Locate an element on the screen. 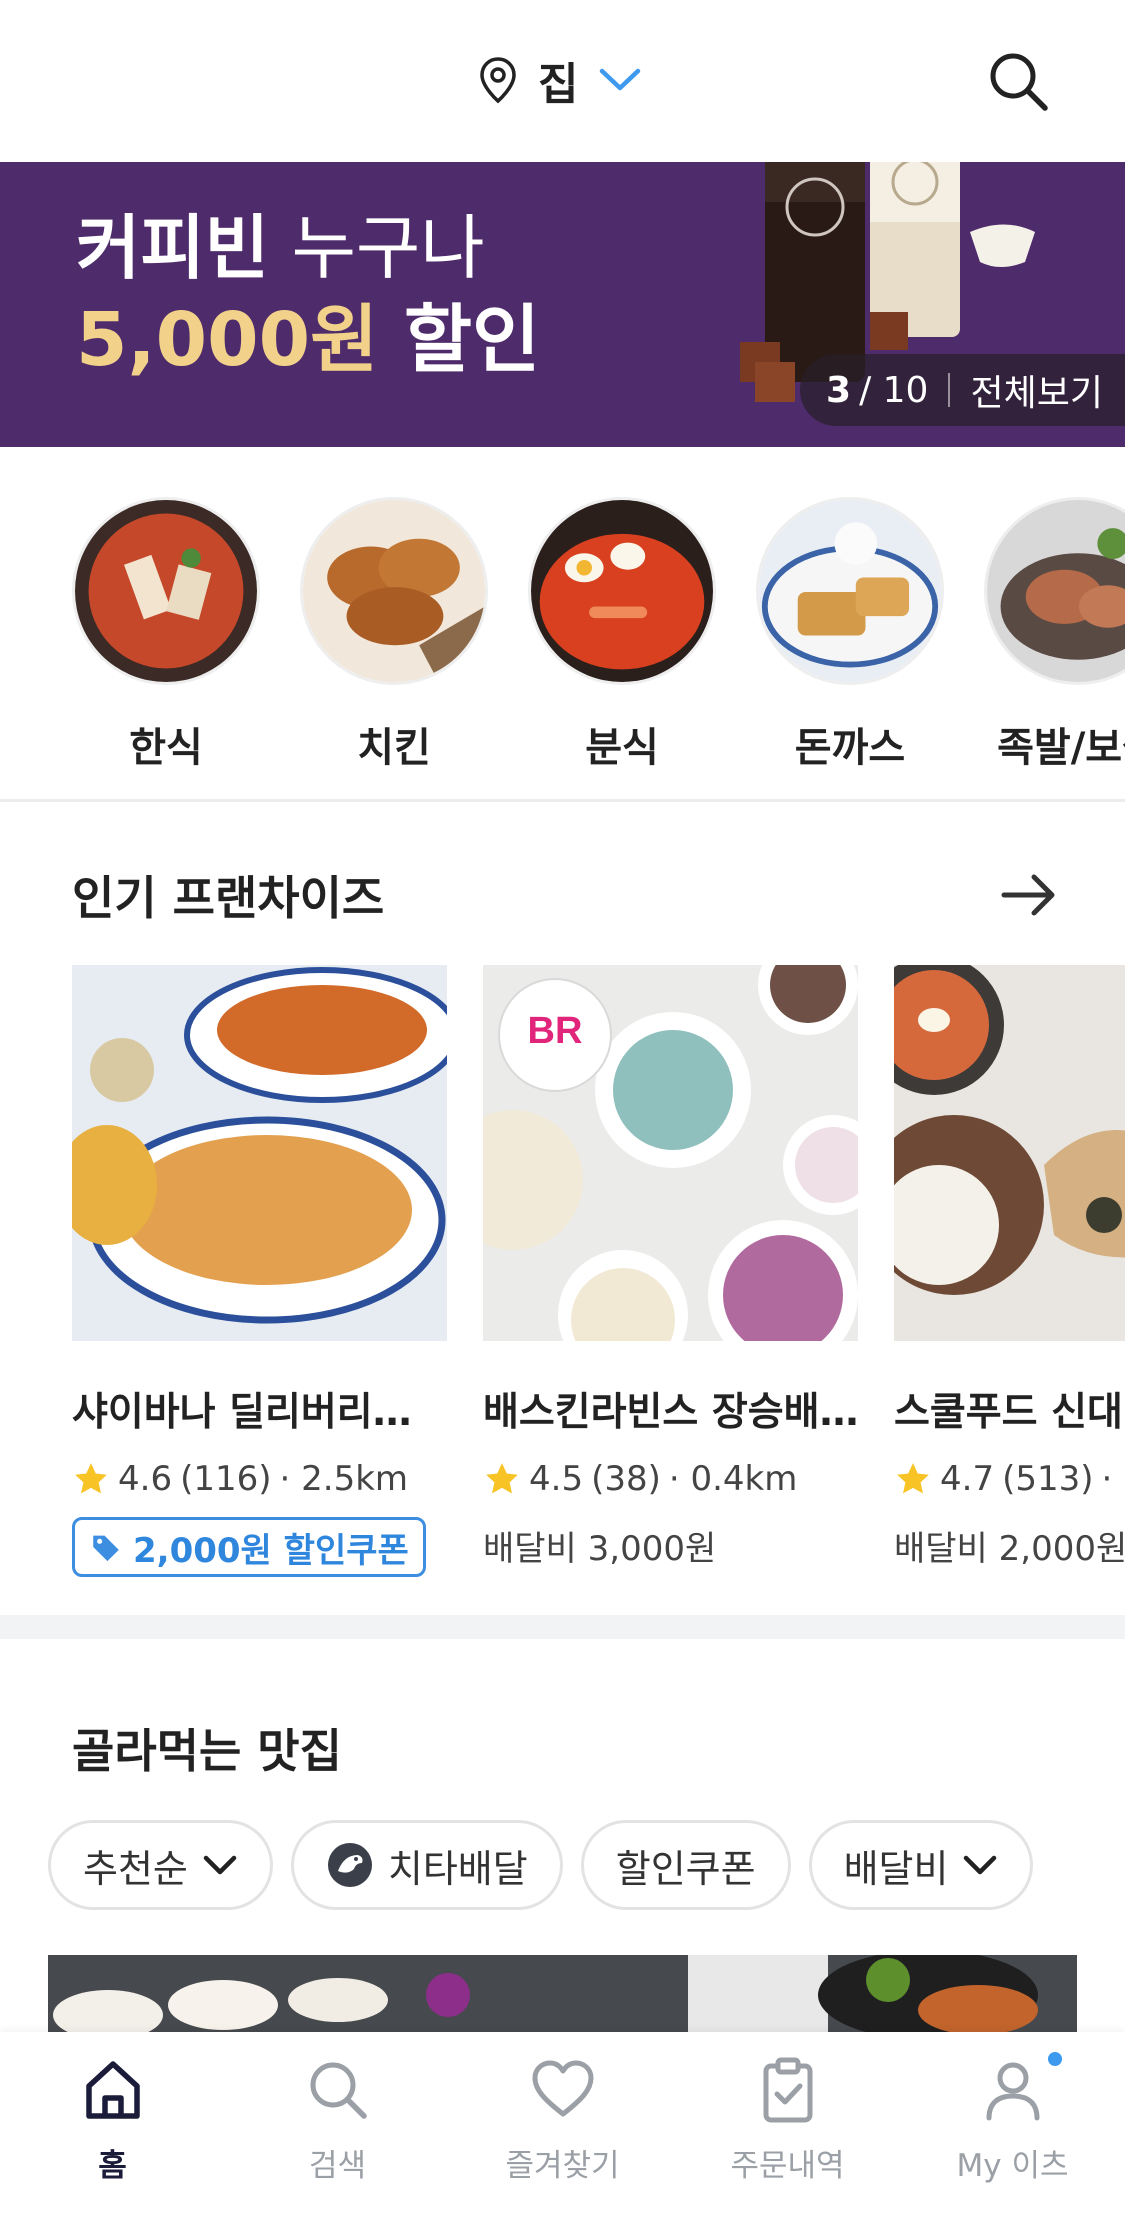 This screenshot has width=1125, height=2232. tab-orders: 주문내역 is located at coordinates (787, 2119).